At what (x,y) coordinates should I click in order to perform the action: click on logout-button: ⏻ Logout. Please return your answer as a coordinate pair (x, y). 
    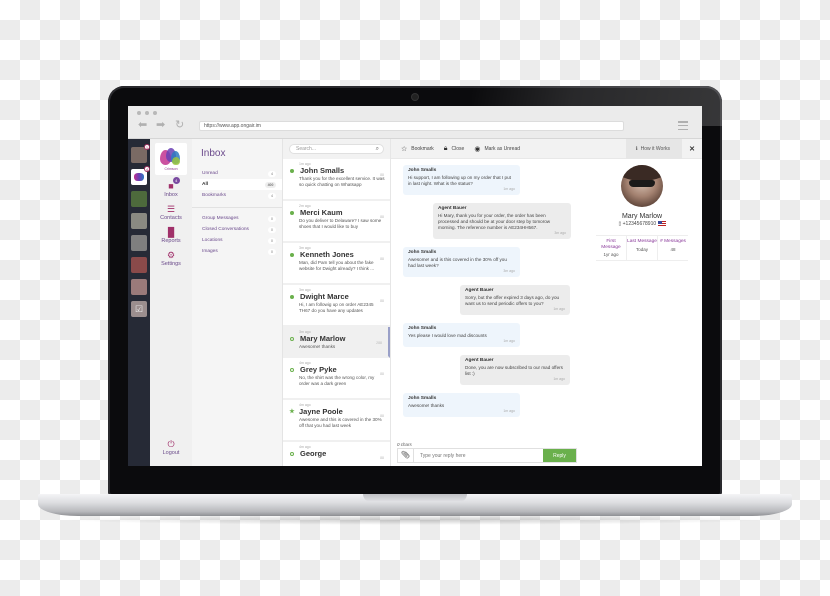
    Looking at the image, I should click on (171, 447).